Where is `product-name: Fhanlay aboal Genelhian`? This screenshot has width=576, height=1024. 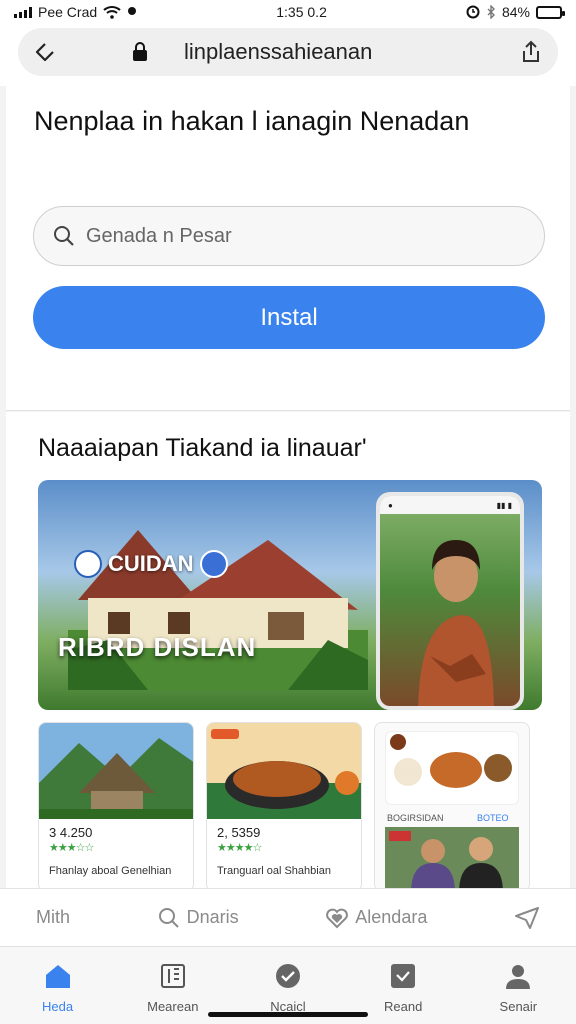
product-name: Fhanlay aboal Genelhian is located at coordinates (110, 871).